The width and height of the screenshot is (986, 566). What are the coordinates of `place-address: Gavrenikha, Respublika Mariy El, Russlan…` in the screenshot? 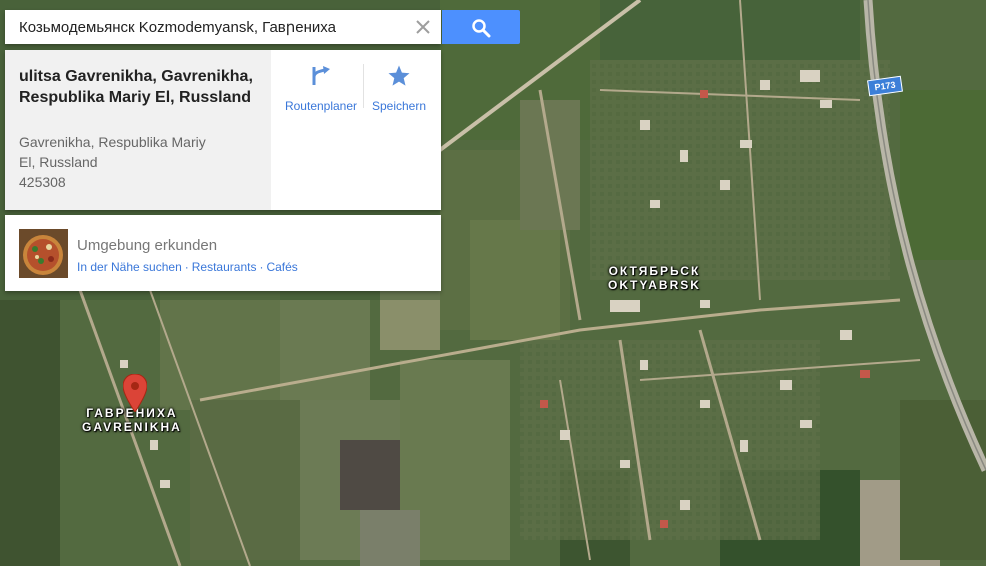 It's located at (129, 162).